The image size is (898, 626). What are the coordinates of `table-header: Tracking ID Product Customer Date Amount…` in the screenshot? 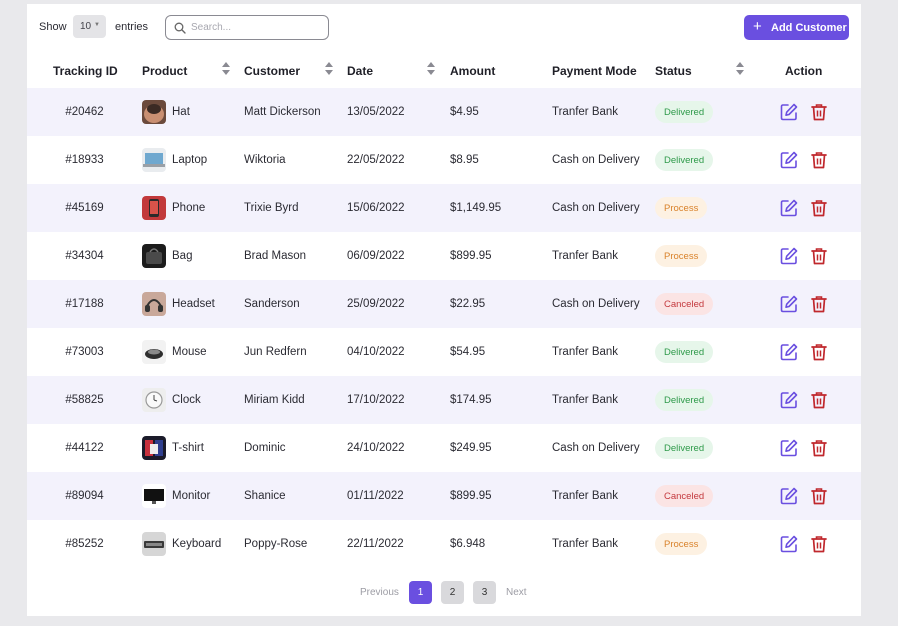 It's located at (444, 69).